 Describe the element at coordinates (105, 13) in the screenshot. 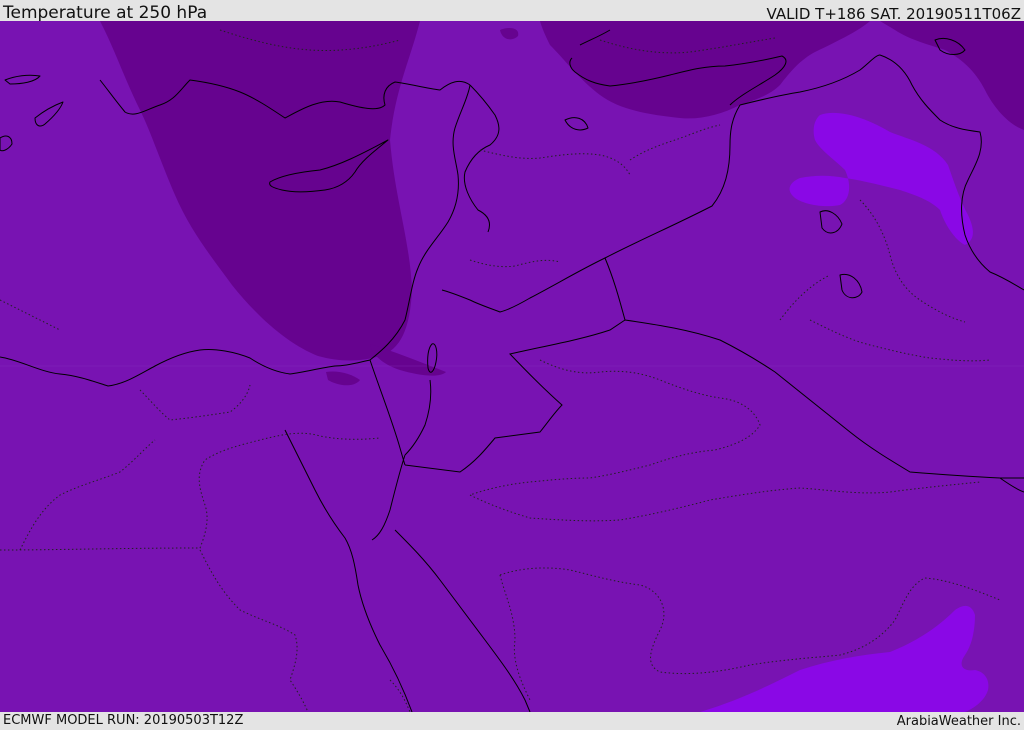

I see `map-title: Temperature at 250 hPa` at that location.